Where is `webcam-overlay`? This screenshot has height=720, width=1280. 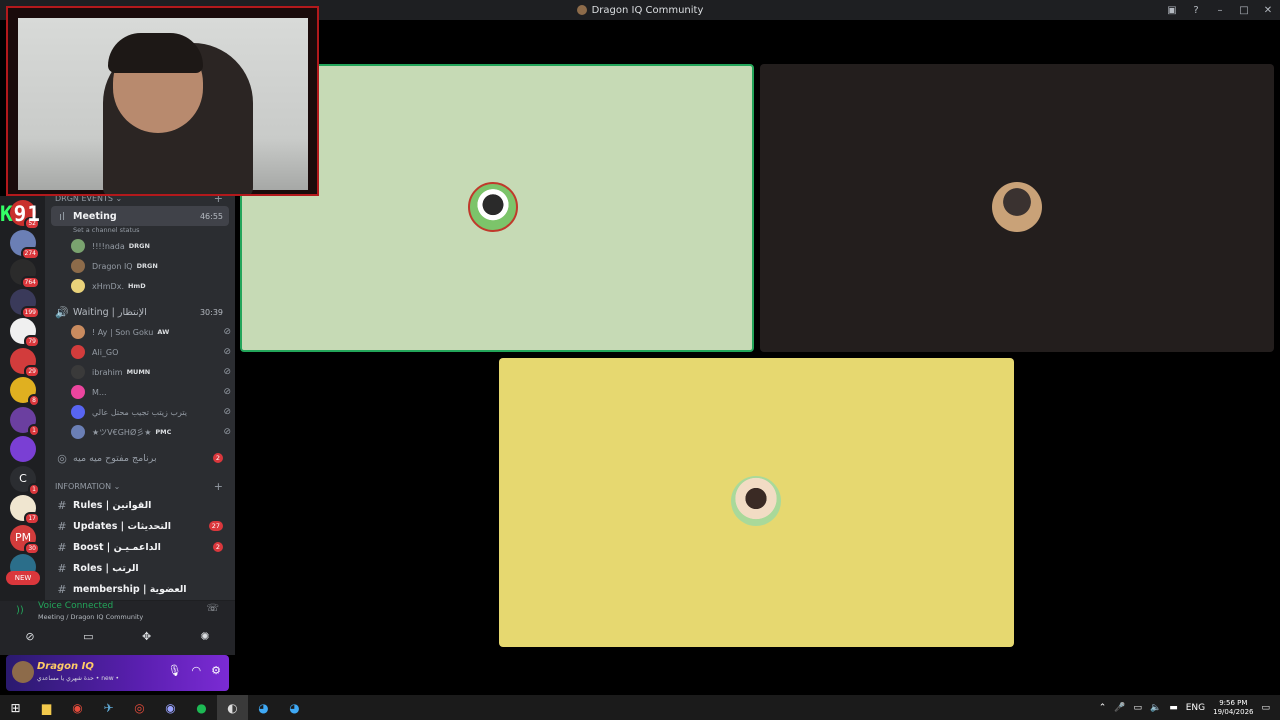
webcam-overlay is located at coordinates (162, 101).